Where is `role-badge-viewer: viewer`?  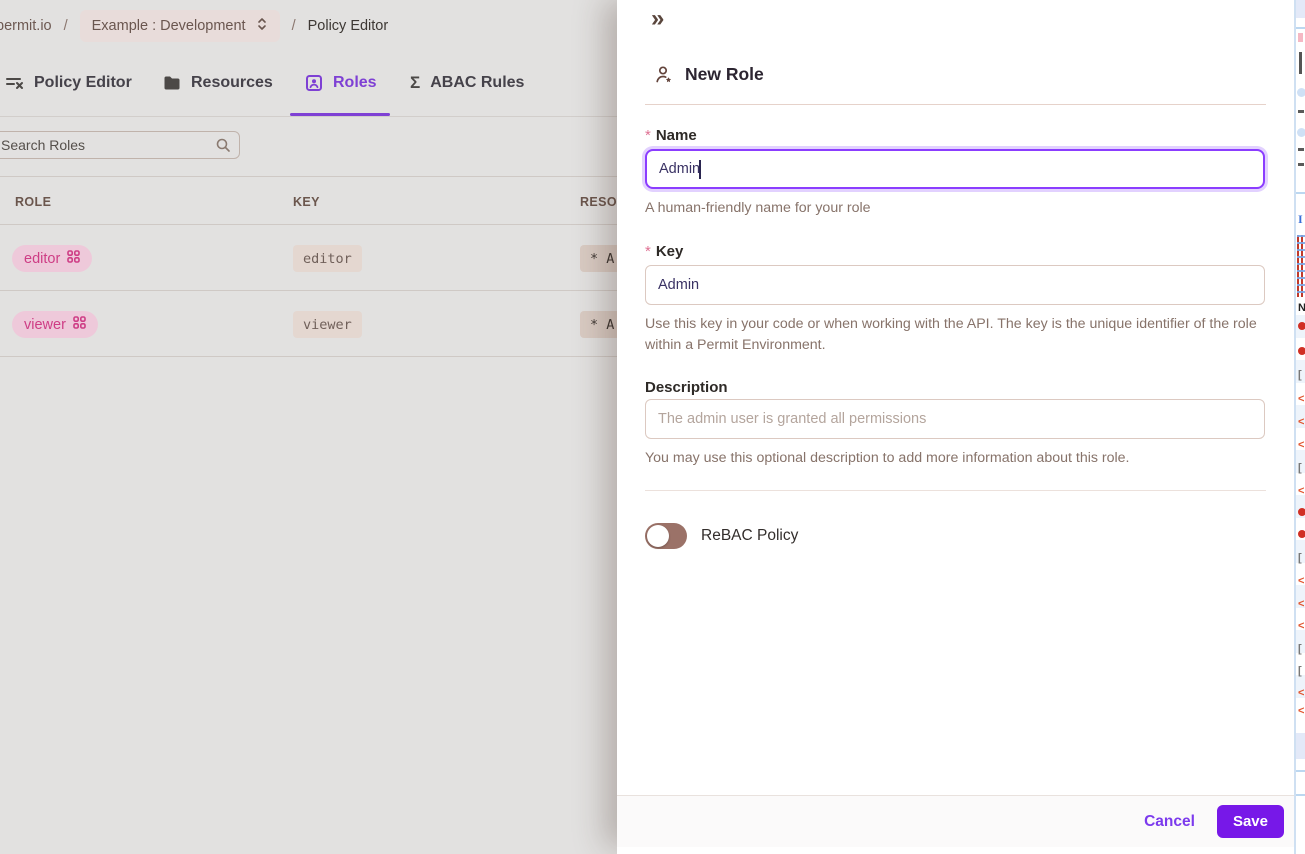 role-badge-viewer: viewer is located at coordinates (55, 324).